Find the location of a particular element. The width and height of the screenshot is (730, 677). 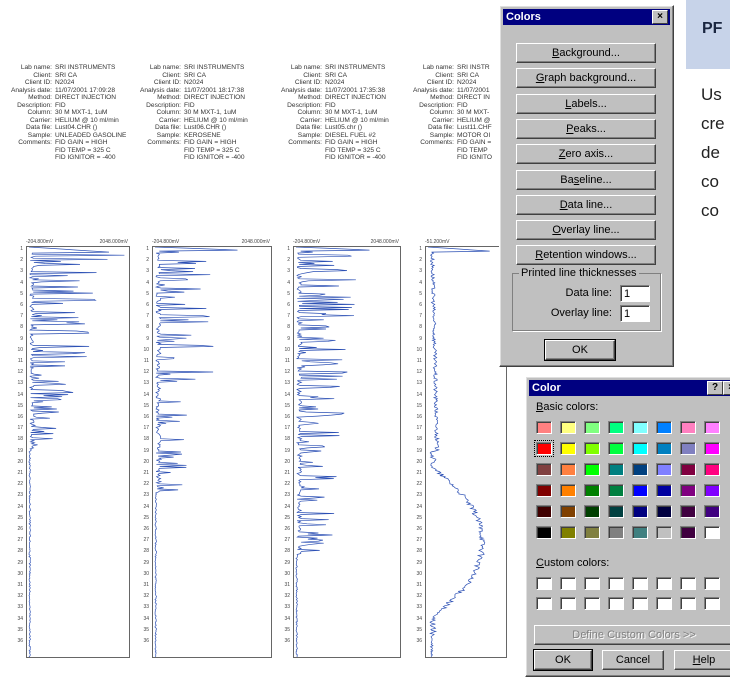

report-field-label: Analysis date: is located at coordinates (433, 90).